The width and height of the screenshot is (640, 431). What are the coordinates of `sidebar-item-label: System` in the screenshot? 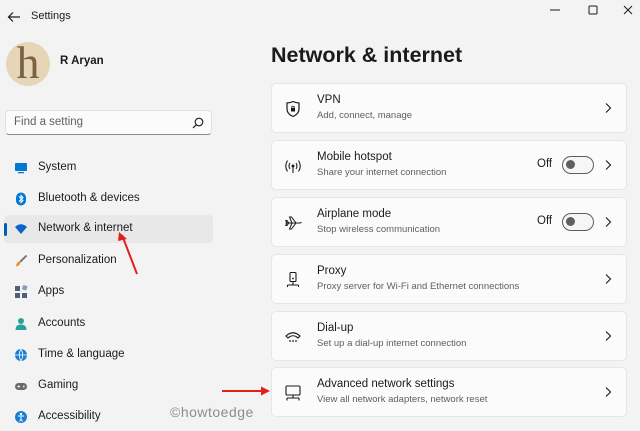 It's located at (57, 167).